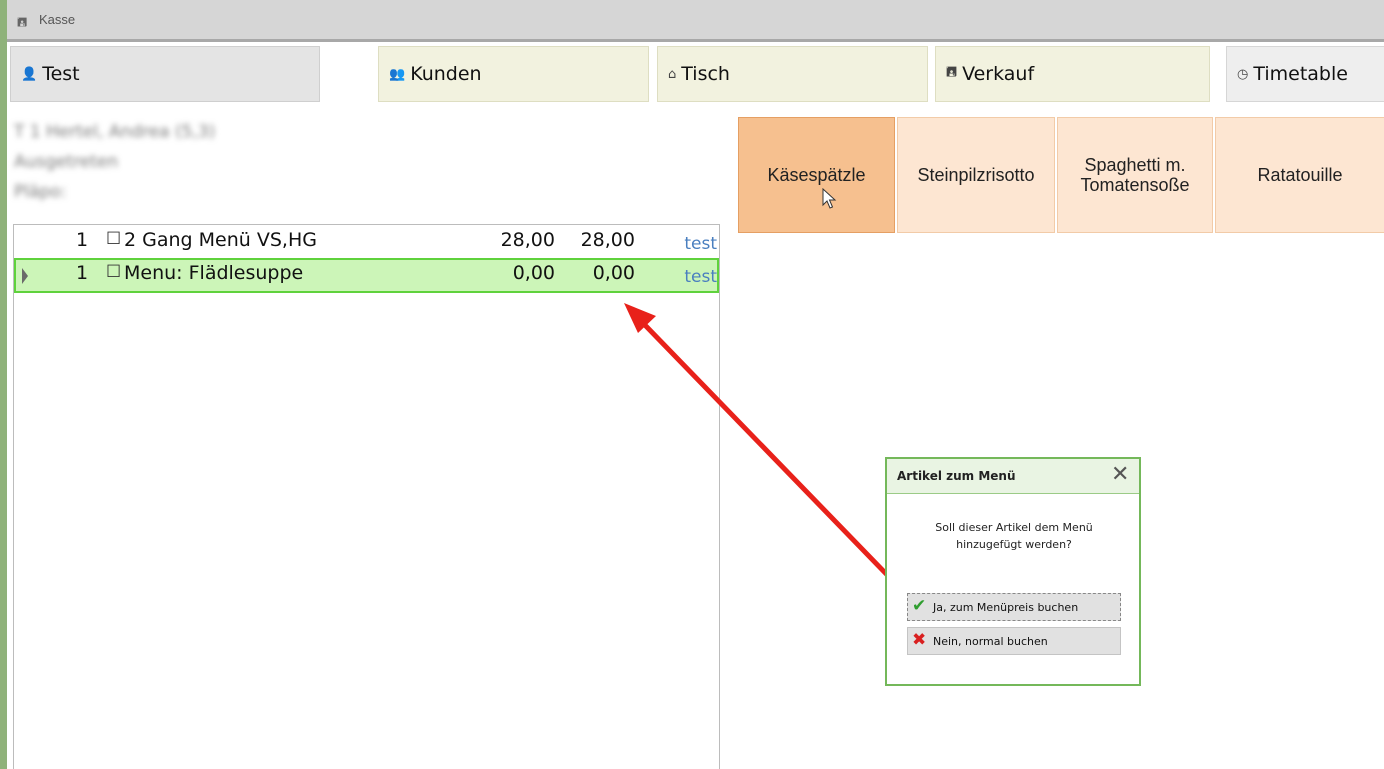 The image size is (1384, 769). I want to click on guest-note: Pläpo:, so click(40, 192).